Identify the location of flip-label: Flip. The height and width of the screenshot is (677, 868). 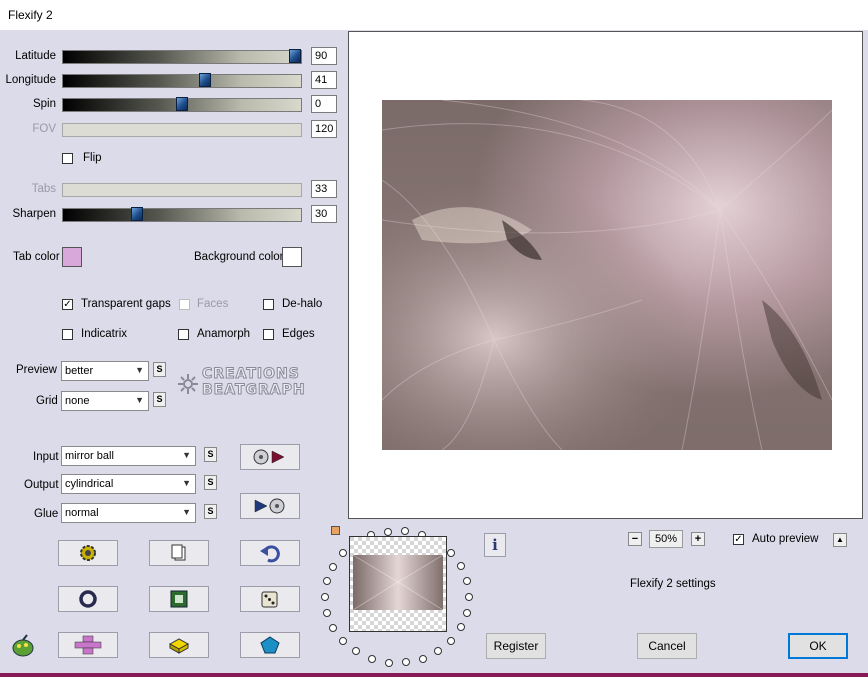
(92, 158).